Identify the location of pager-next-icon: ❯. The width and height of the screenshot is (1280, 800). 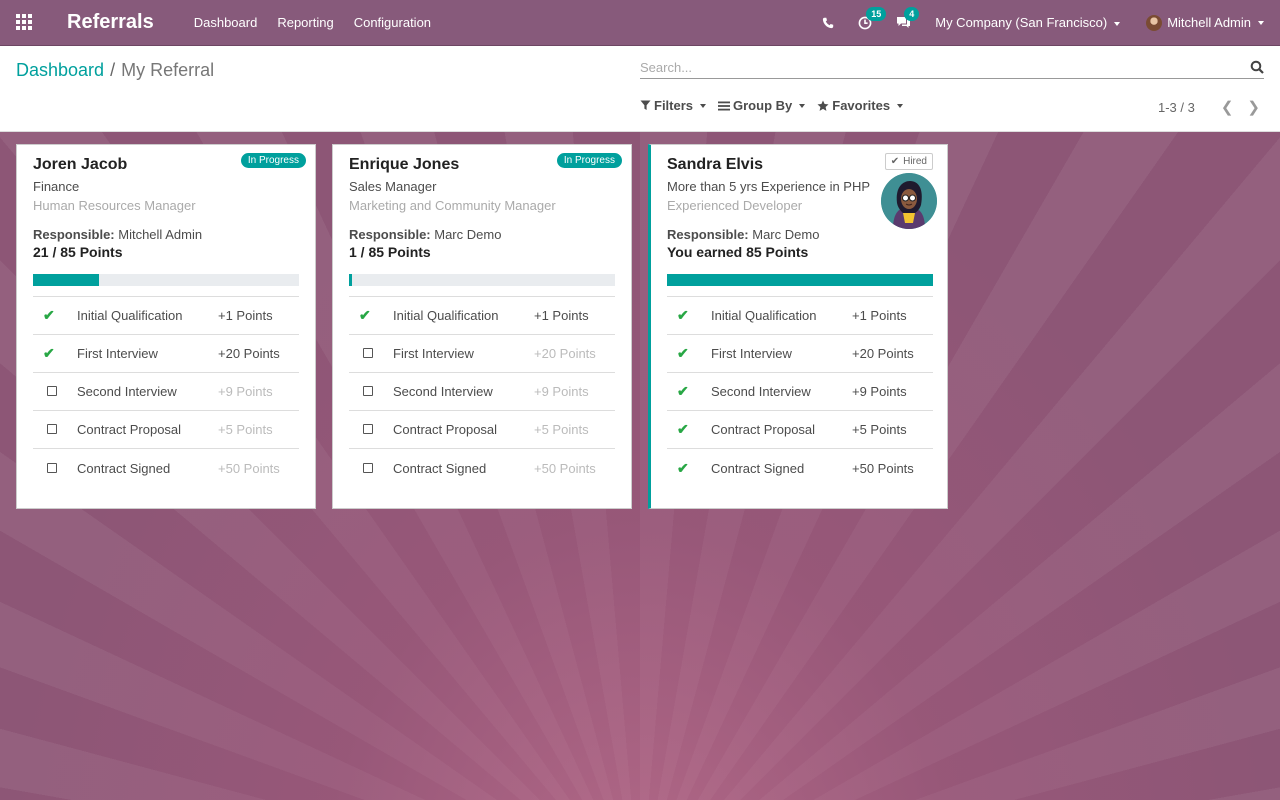
(1253, 107).